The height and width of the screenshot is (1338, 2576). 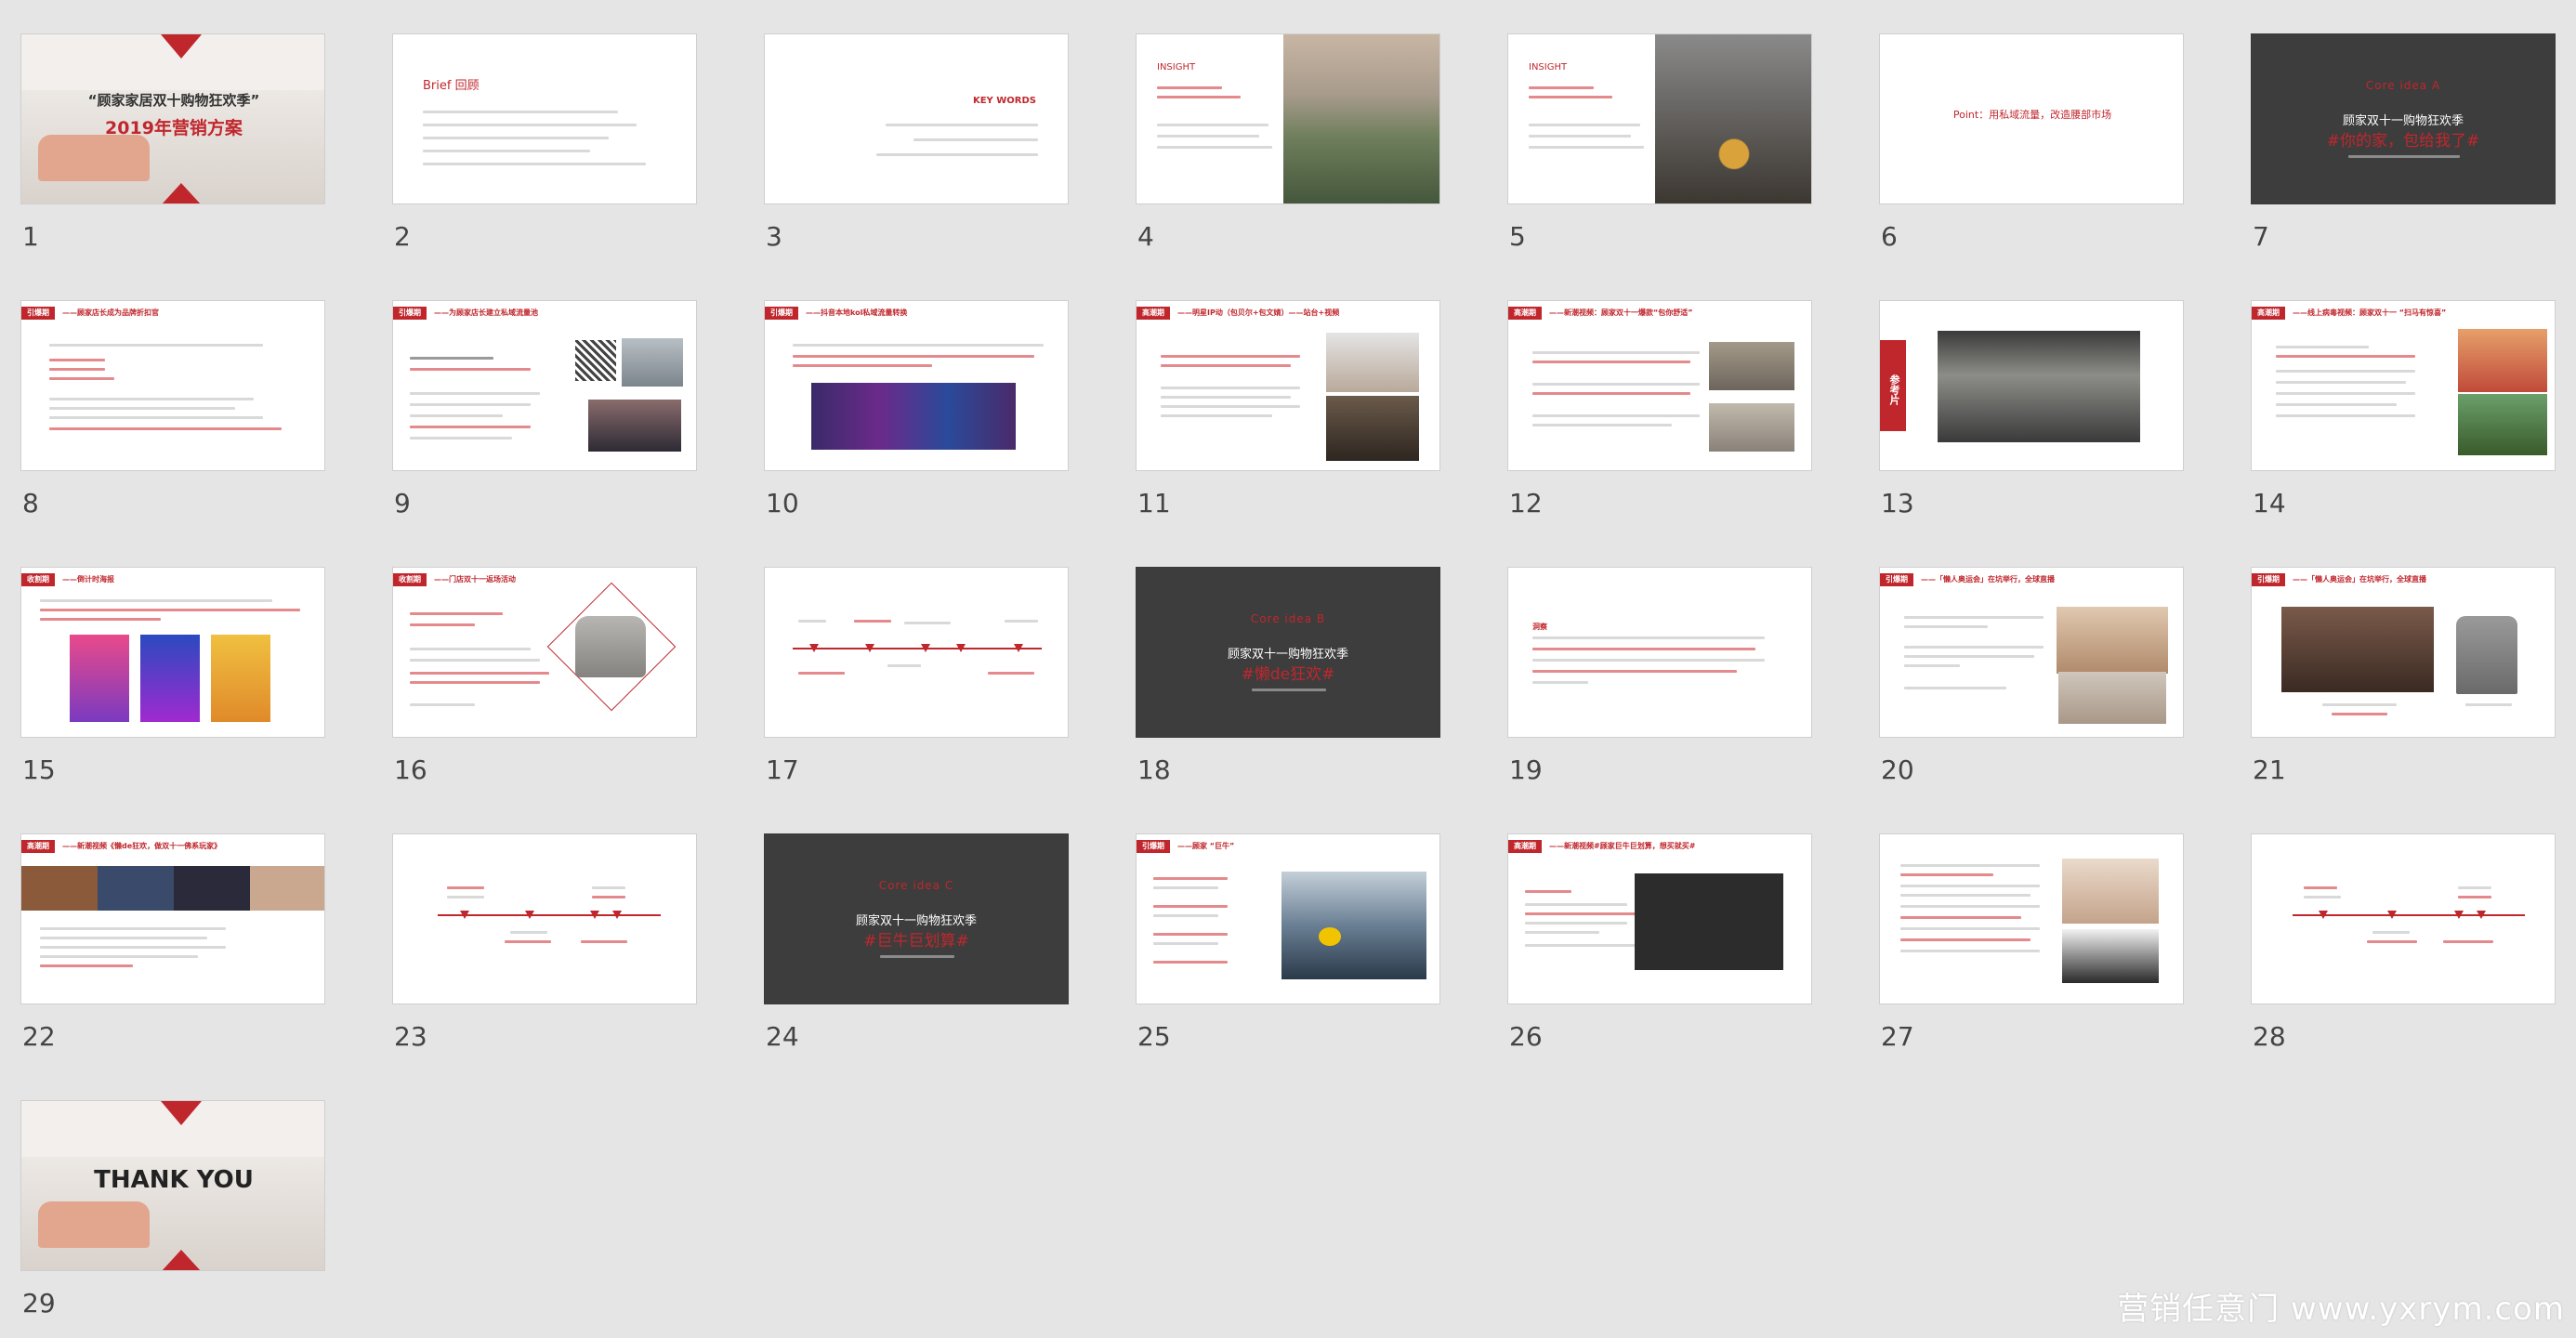 I want to click on slide-thumbnail: “顾家家居双十购物狂欢季” 2019年营销方案, so click(x=172, y=118).